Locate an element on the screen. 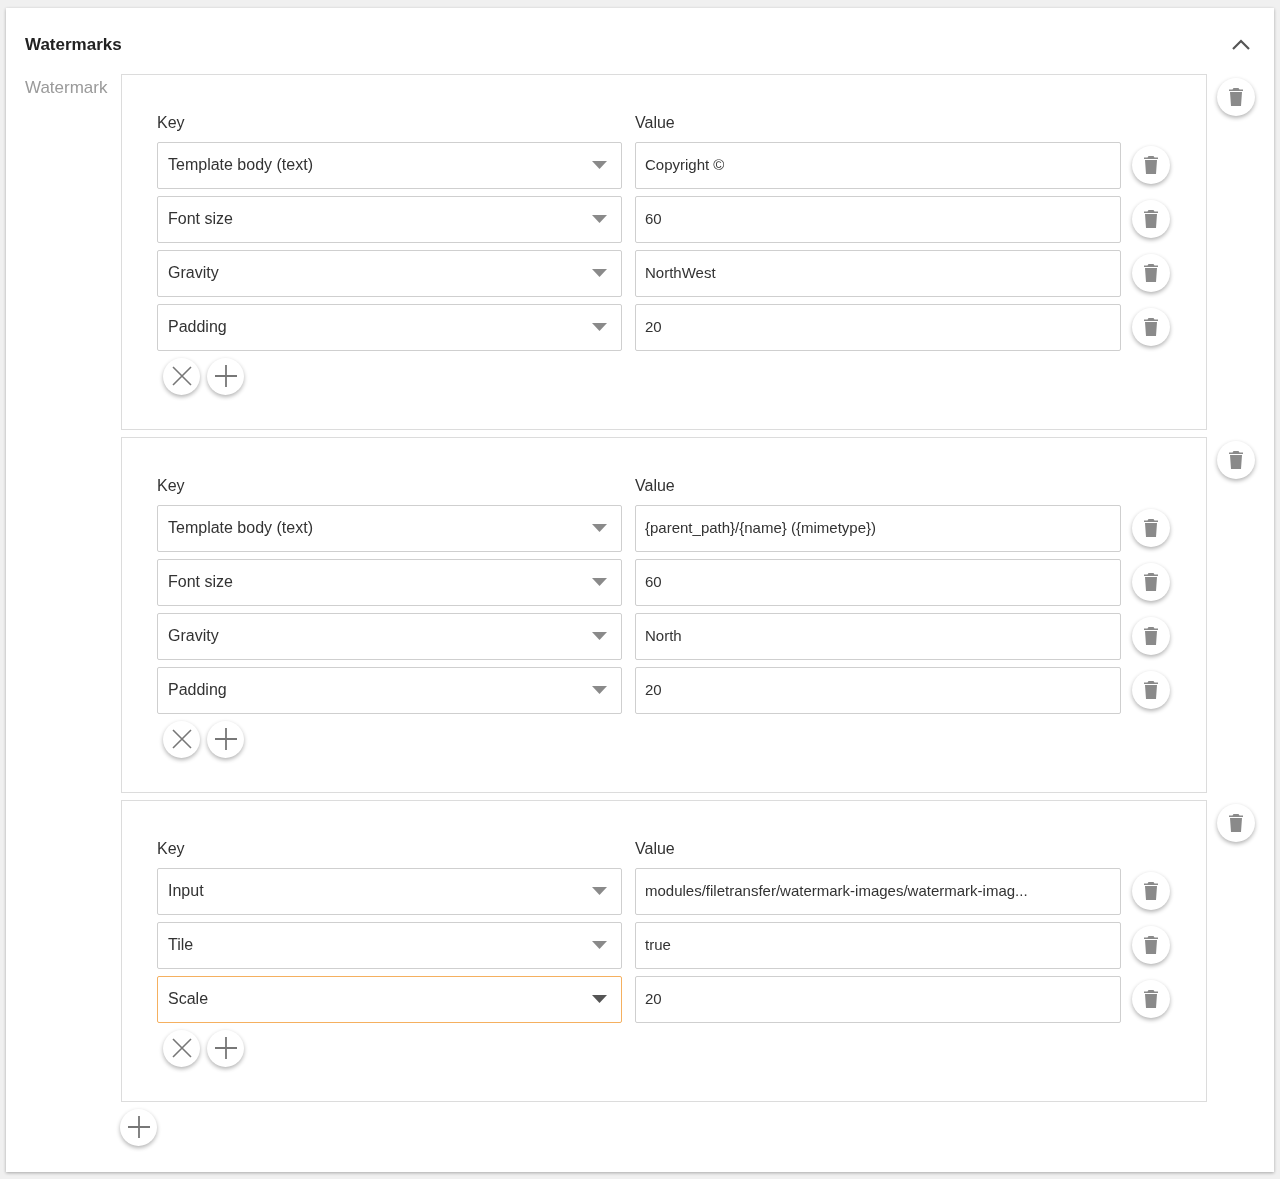 Image resolution: width=1280 pixels, height=1179 pixels. key-select: Tile is located at coordinates (389, 945).